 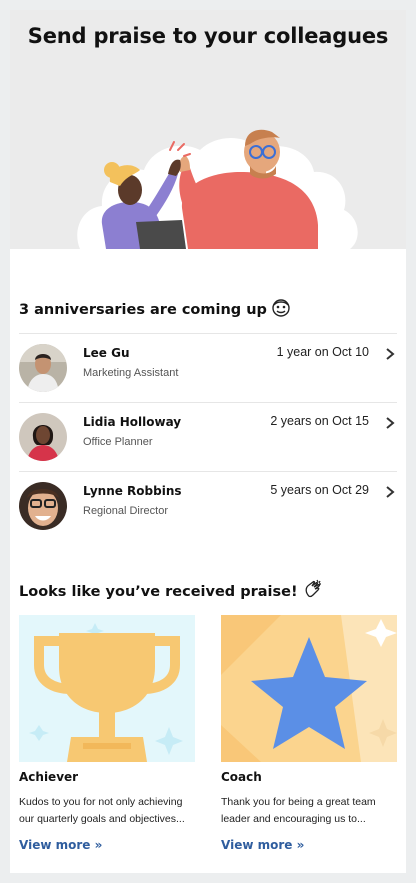 I want to click on anniversary-date: 5 years on Oct 29, so click(x=319, y=490).